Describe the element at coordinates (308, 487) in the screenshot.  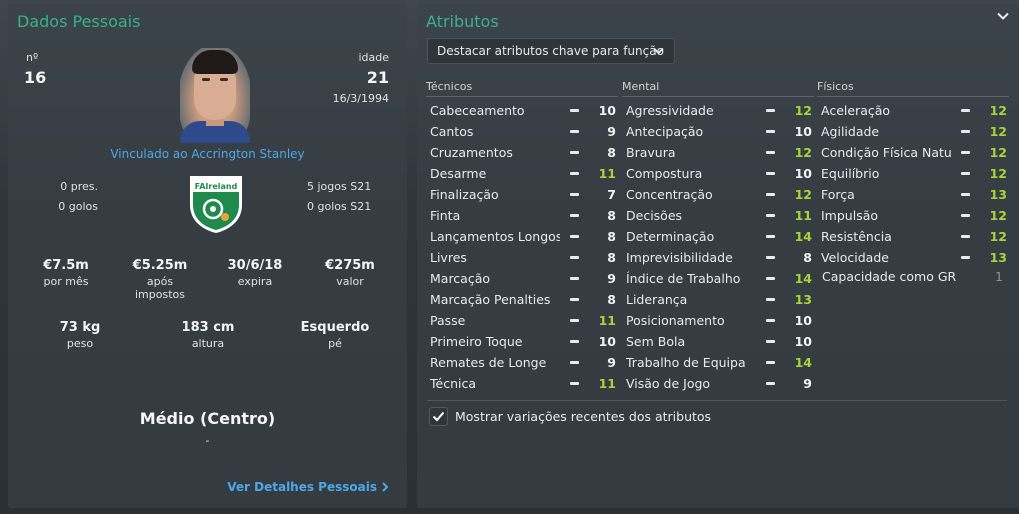
I see `personal-details-link: Ver Detalhes Pessoais` at that location.